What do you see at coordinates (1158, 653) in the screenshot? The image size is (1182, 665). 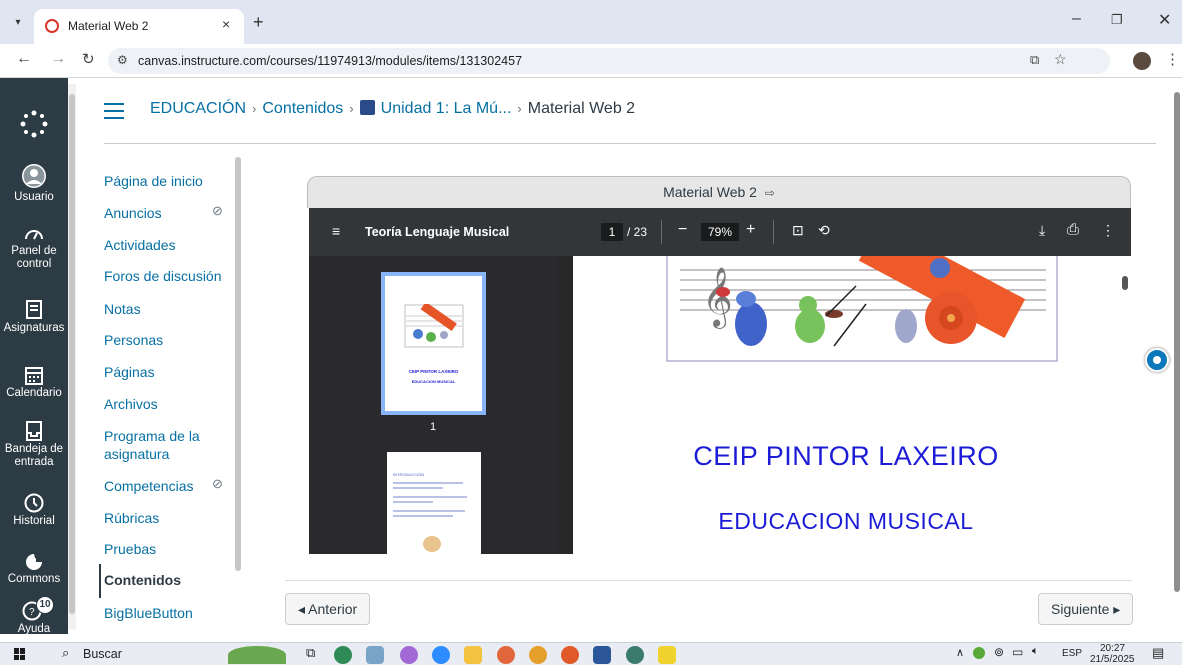 I see `notifications-icon: ▤` at bounding box center [1158, 653].